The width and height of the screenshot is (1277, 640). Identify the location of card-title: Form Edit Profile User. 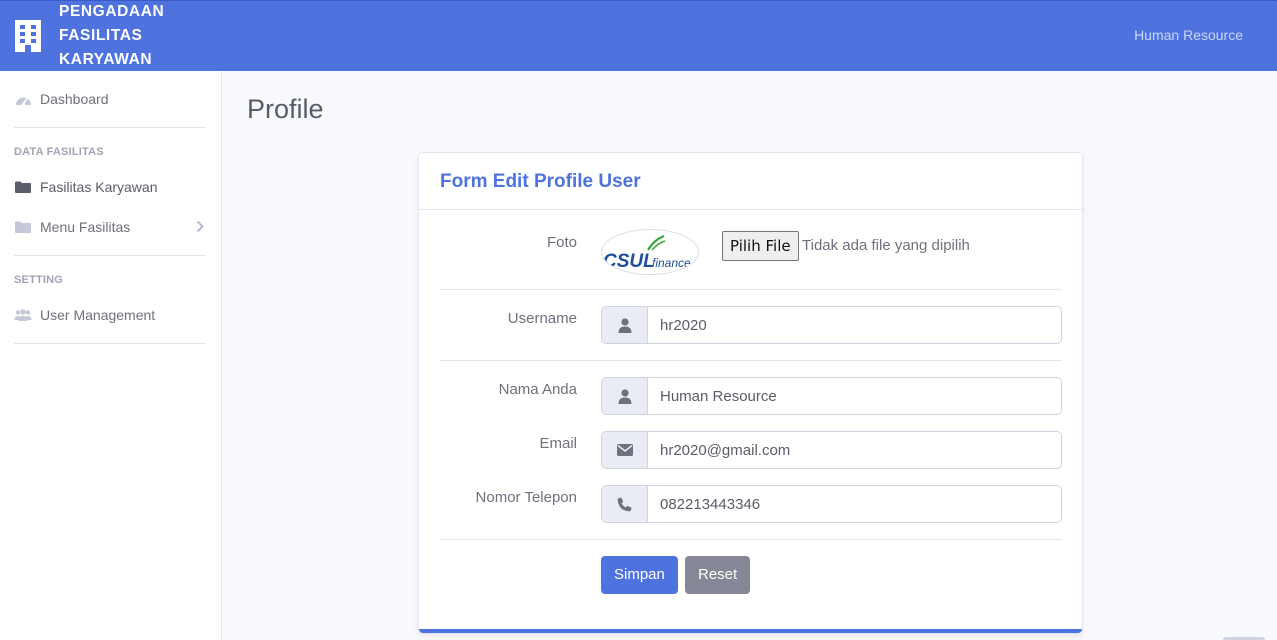
(540, 181).